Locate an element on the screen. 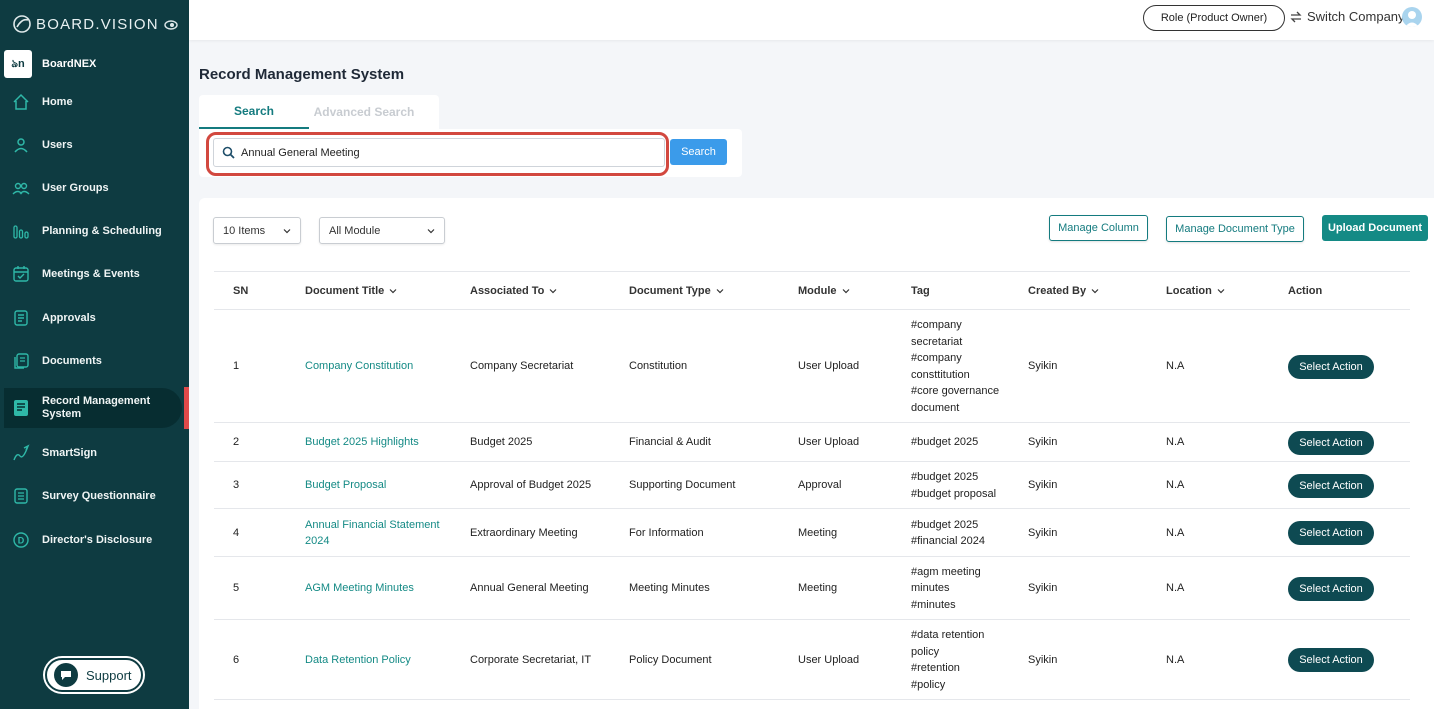  sidebar-item-users: Users is located at coordinates (94, 145).